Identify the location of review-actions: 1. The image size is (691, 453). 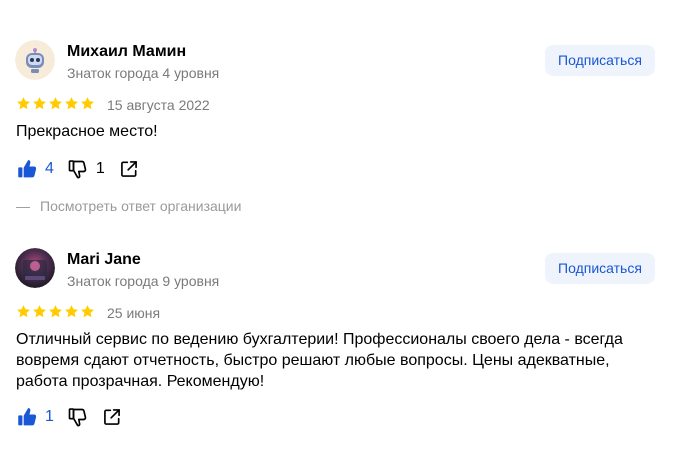
(76, 417).